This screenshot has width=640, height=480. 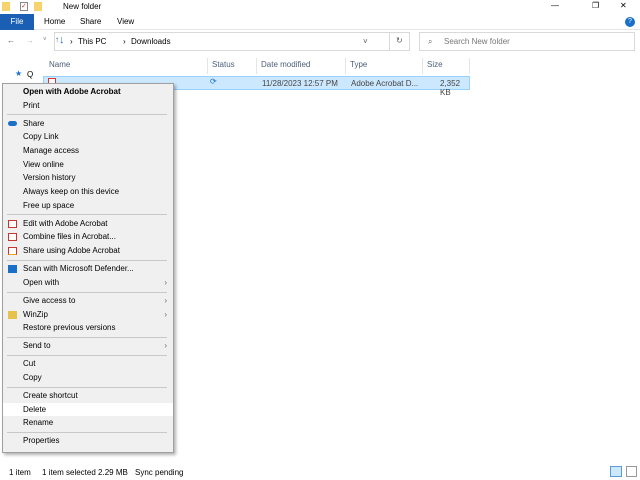 I want to click on back-button: ←, so click(x=11, y=40).